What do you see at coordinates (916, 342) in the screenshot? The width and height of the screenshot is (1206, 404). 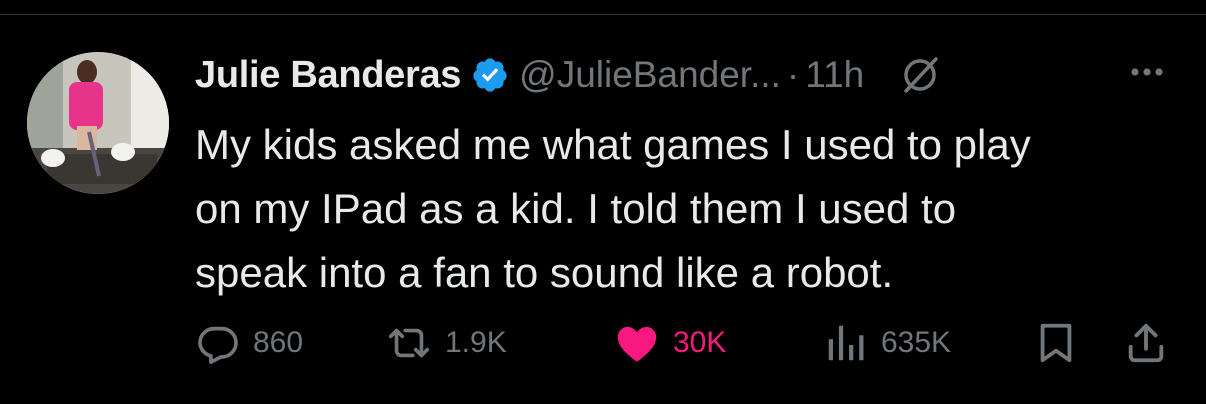 I see `views-count: 635K` at bounding box center [916, 342].